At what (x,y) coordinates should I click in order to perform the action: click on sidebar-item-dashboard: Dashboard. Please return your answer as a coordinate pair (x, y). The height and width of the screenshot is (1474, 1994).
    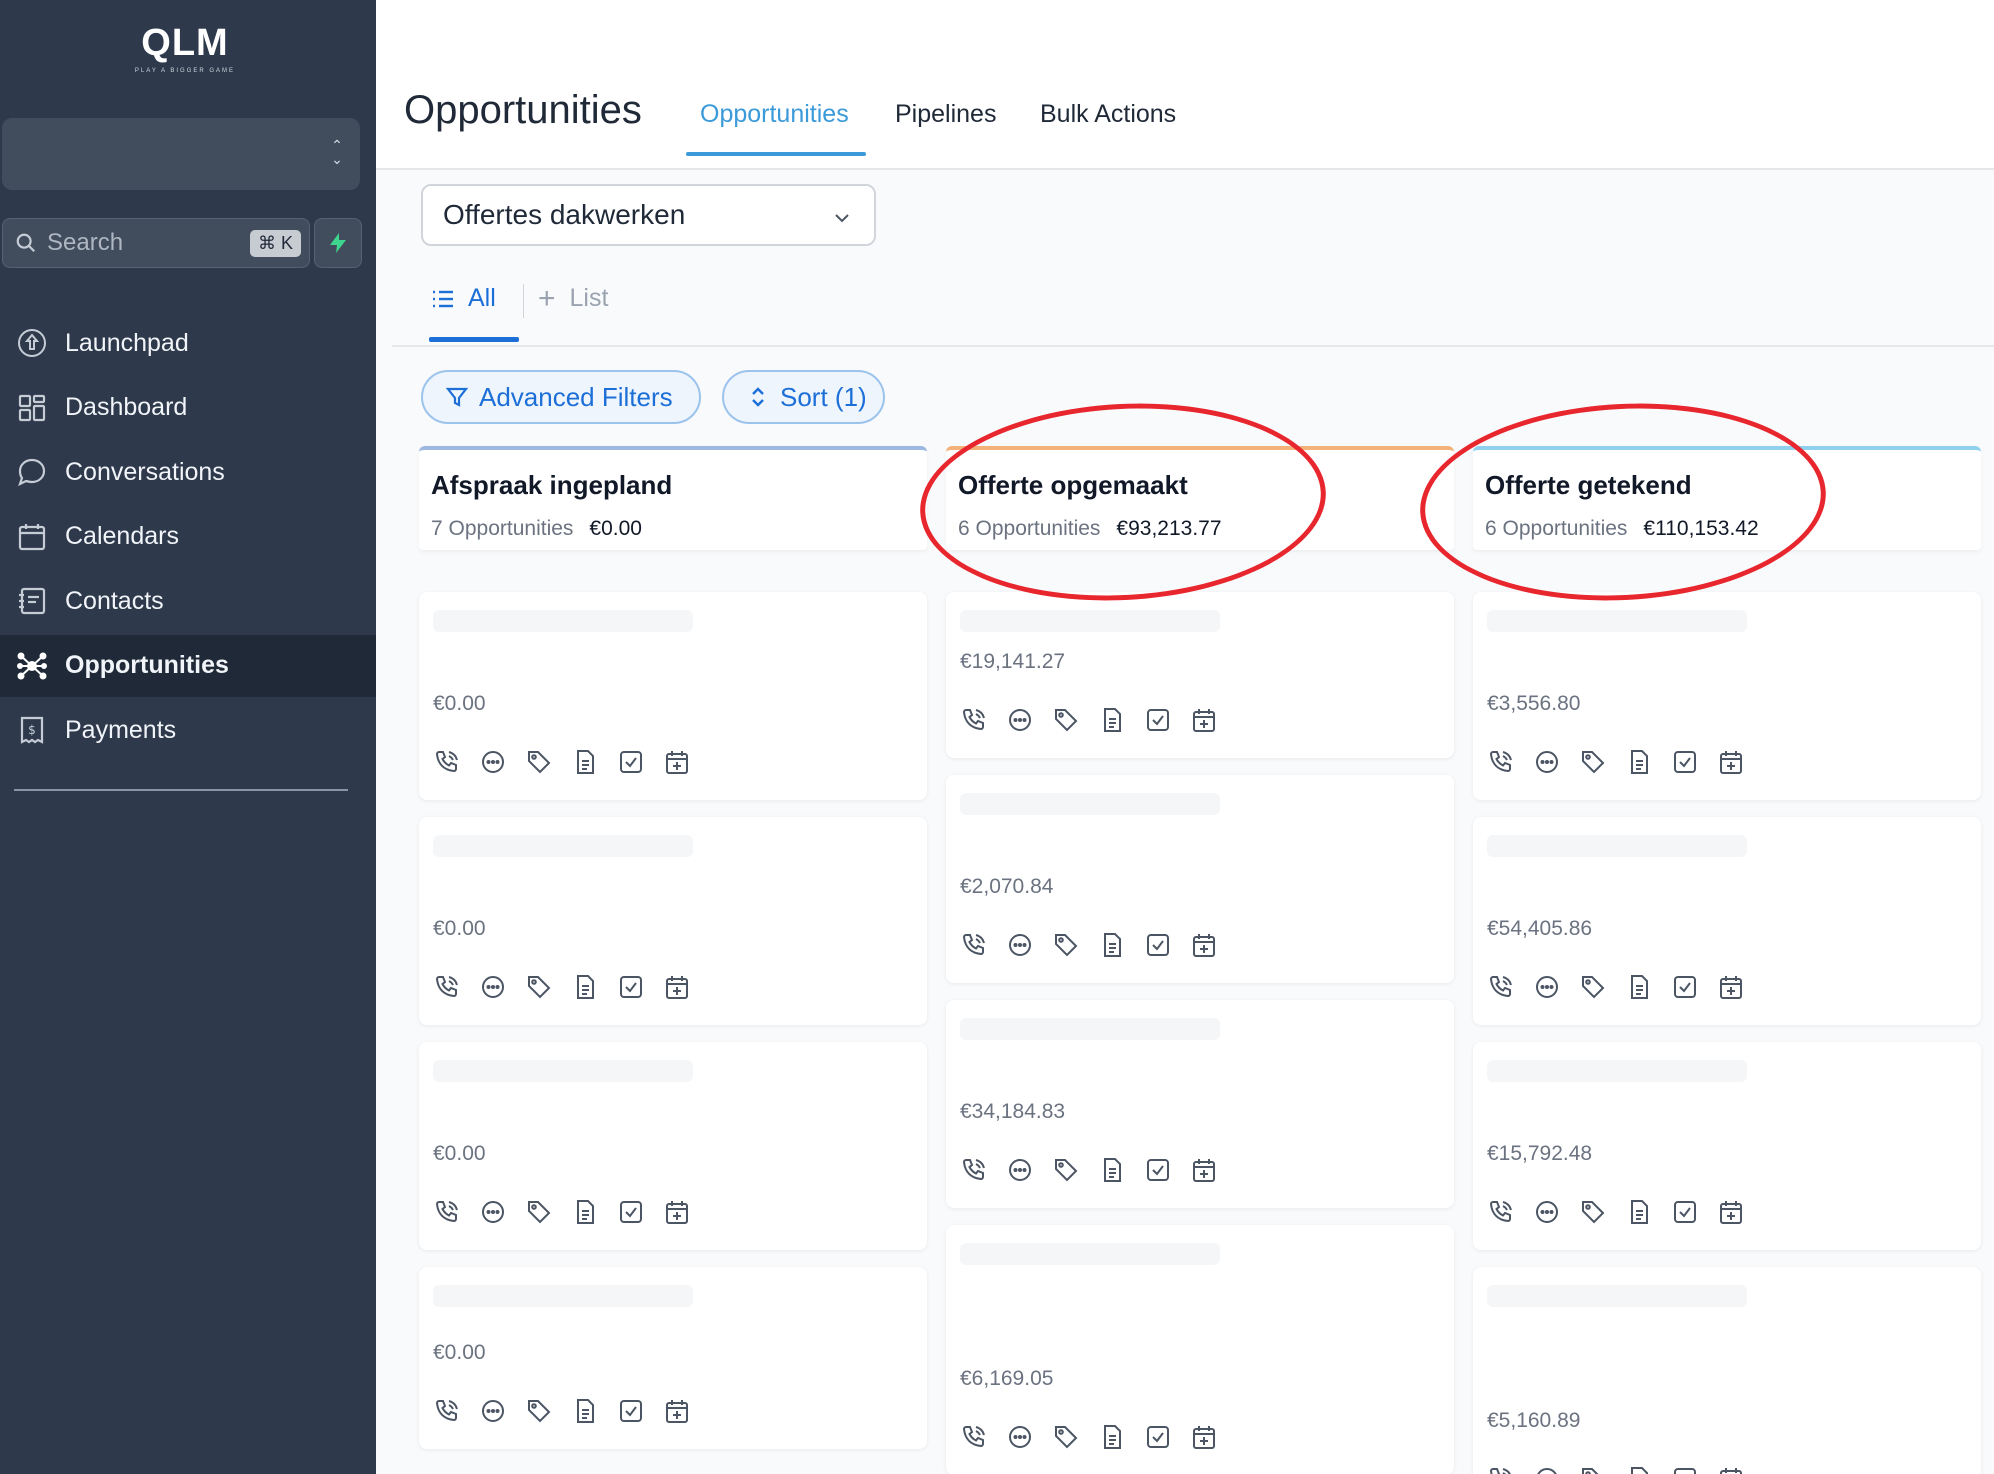
    Looking at the image, I should click on (188, 408).